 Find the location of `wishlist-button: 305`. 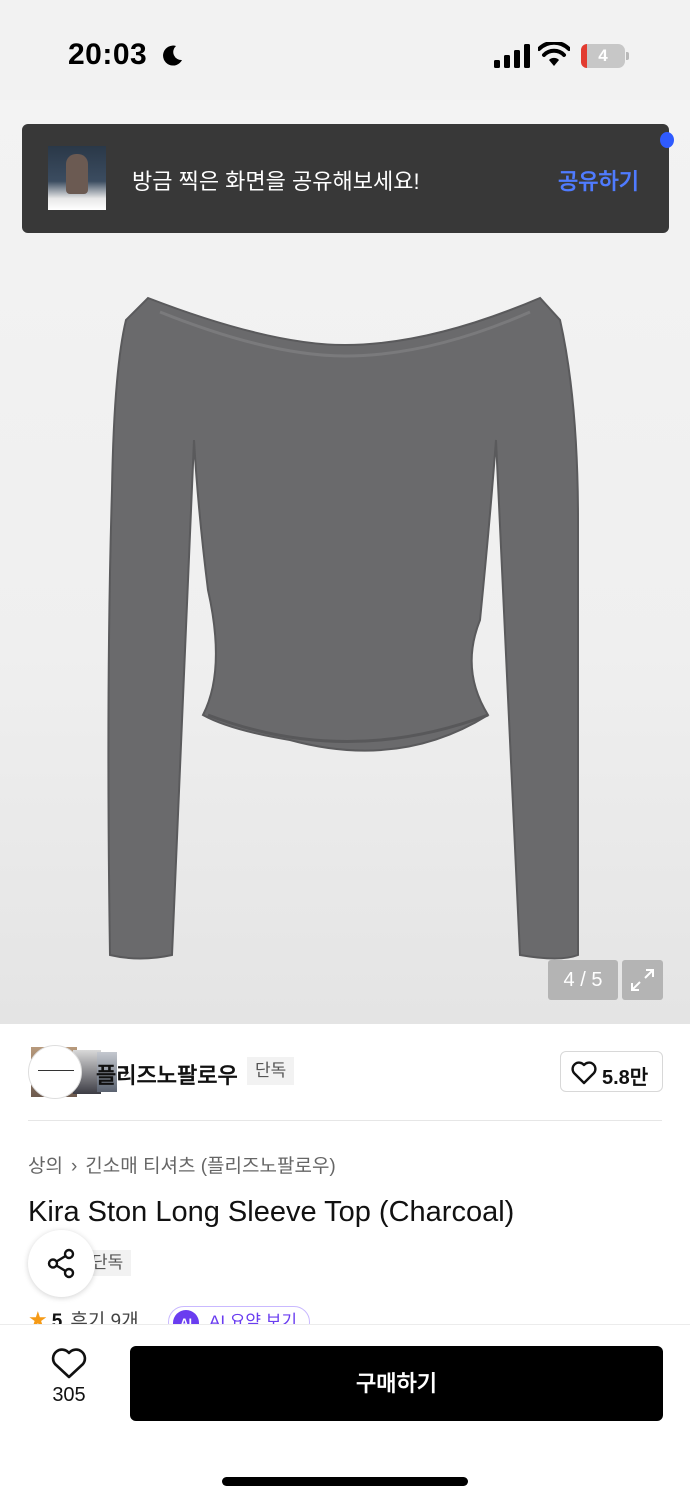

wishlist-button: 305 is located at coordinates (69, 1380).